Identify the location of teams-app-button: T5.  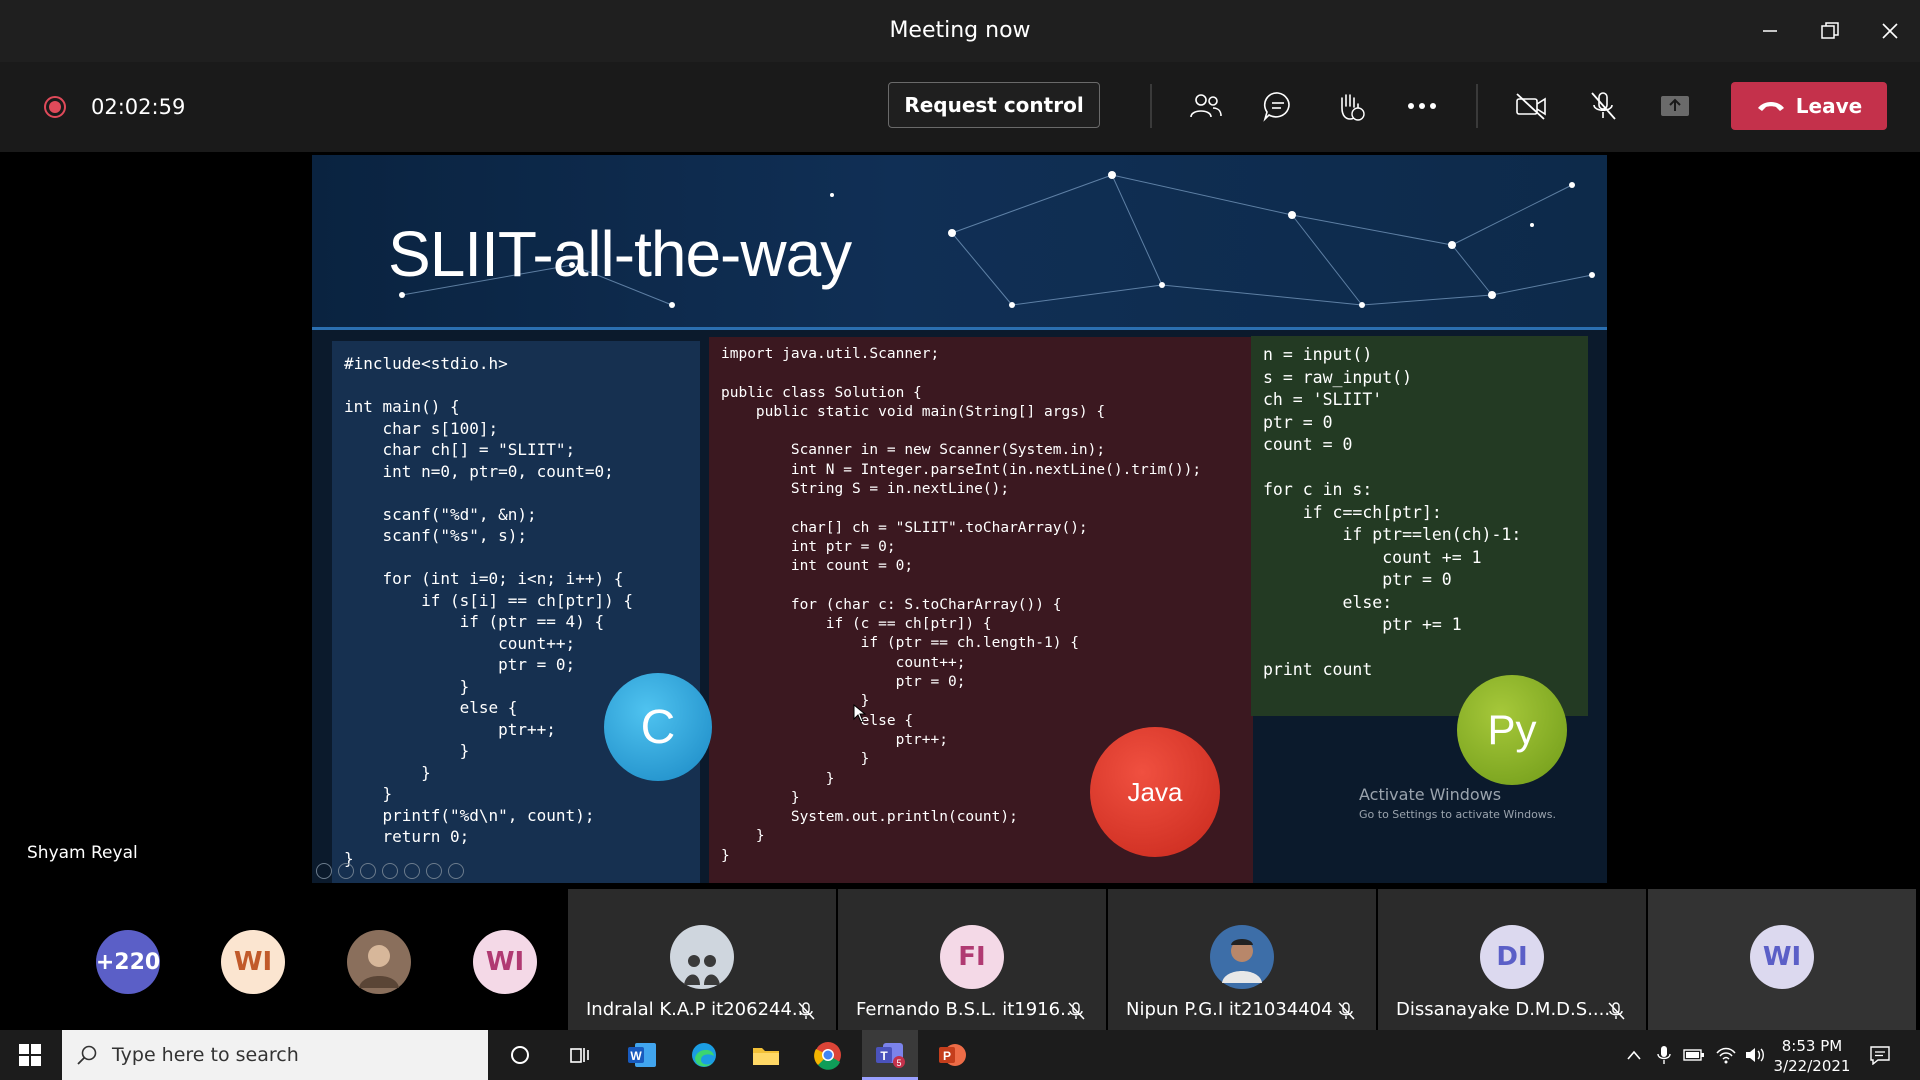
(890, 1055).